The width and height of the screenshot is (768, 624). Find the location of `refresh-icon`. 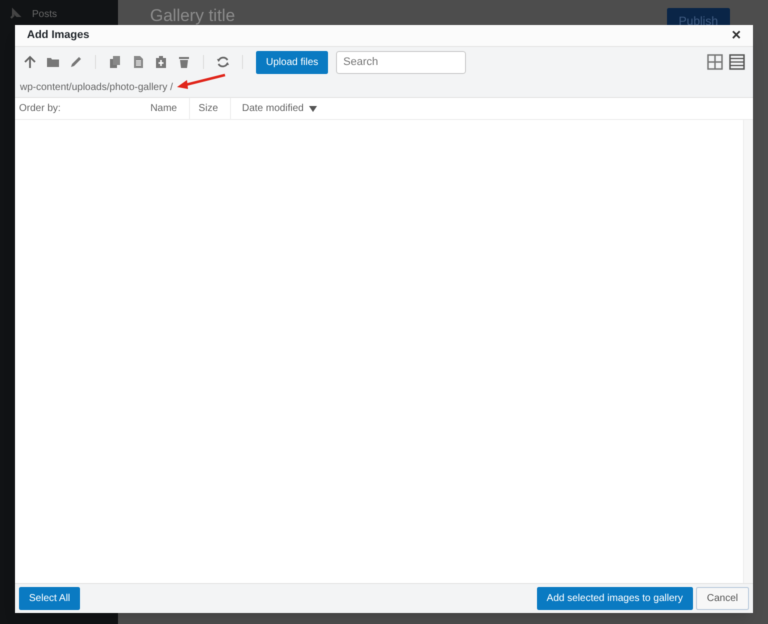

refresh-icon is located at coordinates (223, 62).